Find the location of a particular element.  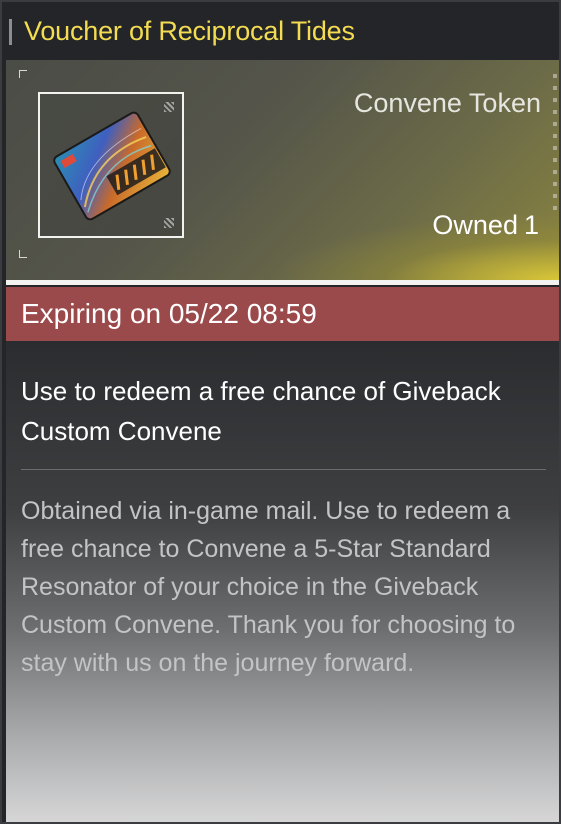

item-category: Convene Token is located at coordinates (447, 103).